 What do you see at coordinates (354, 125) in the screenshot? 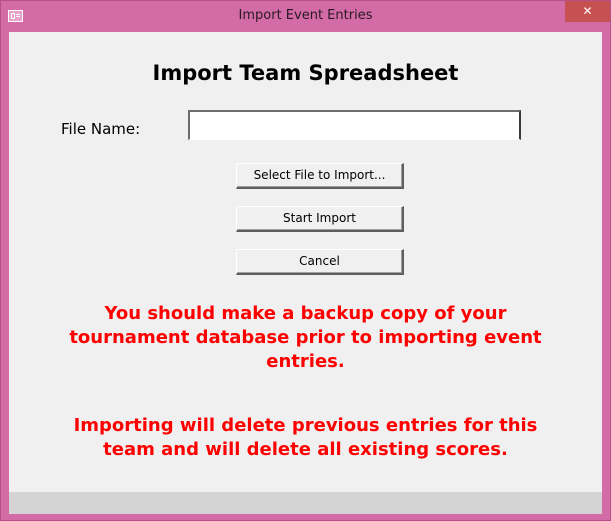
I see `file-name-input` at bounding box center [354, 125].